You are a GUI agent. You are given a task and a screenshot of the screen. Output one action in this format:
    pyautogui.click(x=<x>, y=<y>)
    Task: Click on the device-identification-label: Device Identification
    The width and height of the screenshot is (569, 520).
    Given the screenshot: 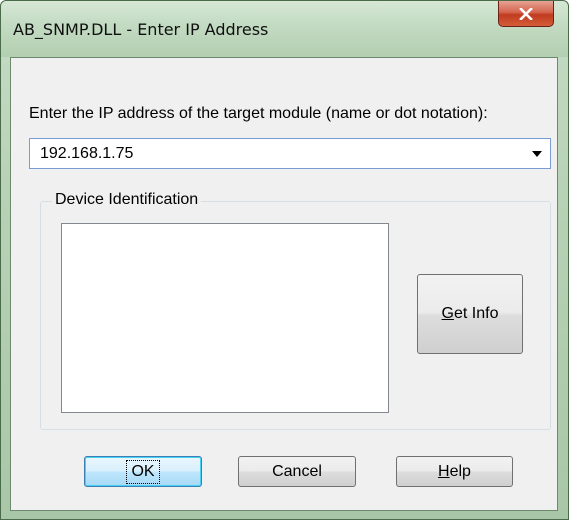 What is the action you would take?
    pyautogui.click(x=127, y=200)
    